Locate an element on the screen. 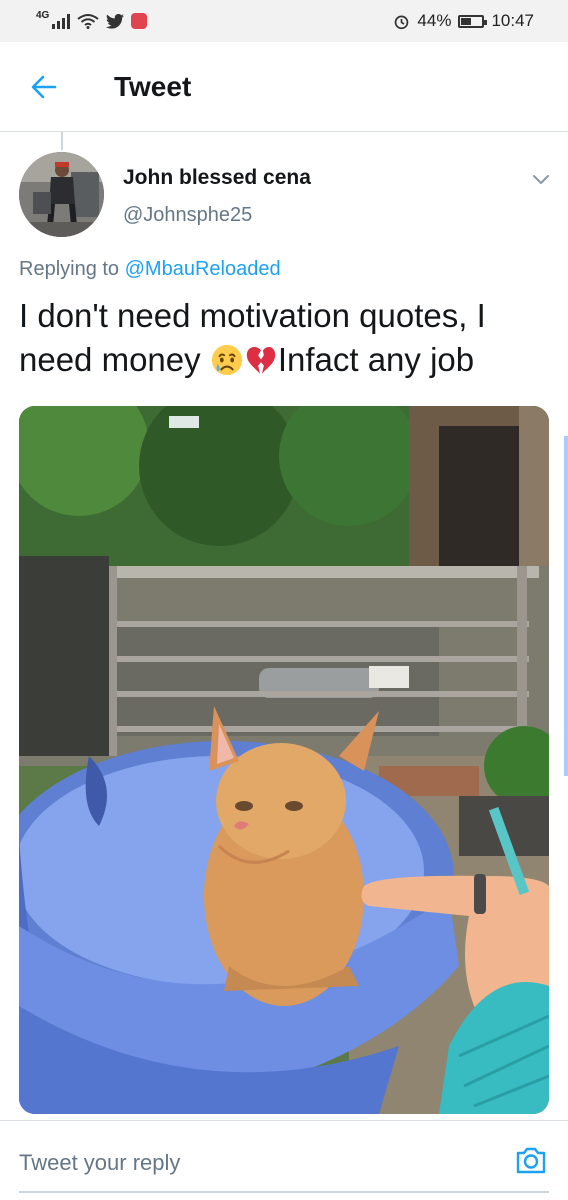  avatar is located at coordinates (61, 194).